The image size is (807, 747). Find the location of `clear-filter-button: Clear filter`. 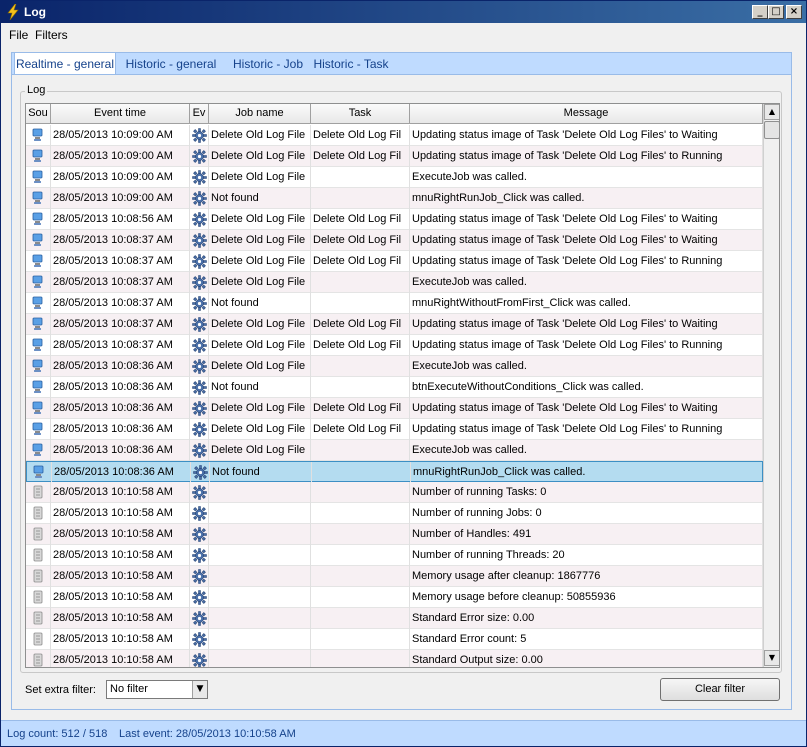

clear-filter-button: Clear filter is located at coordinates (720, 689).